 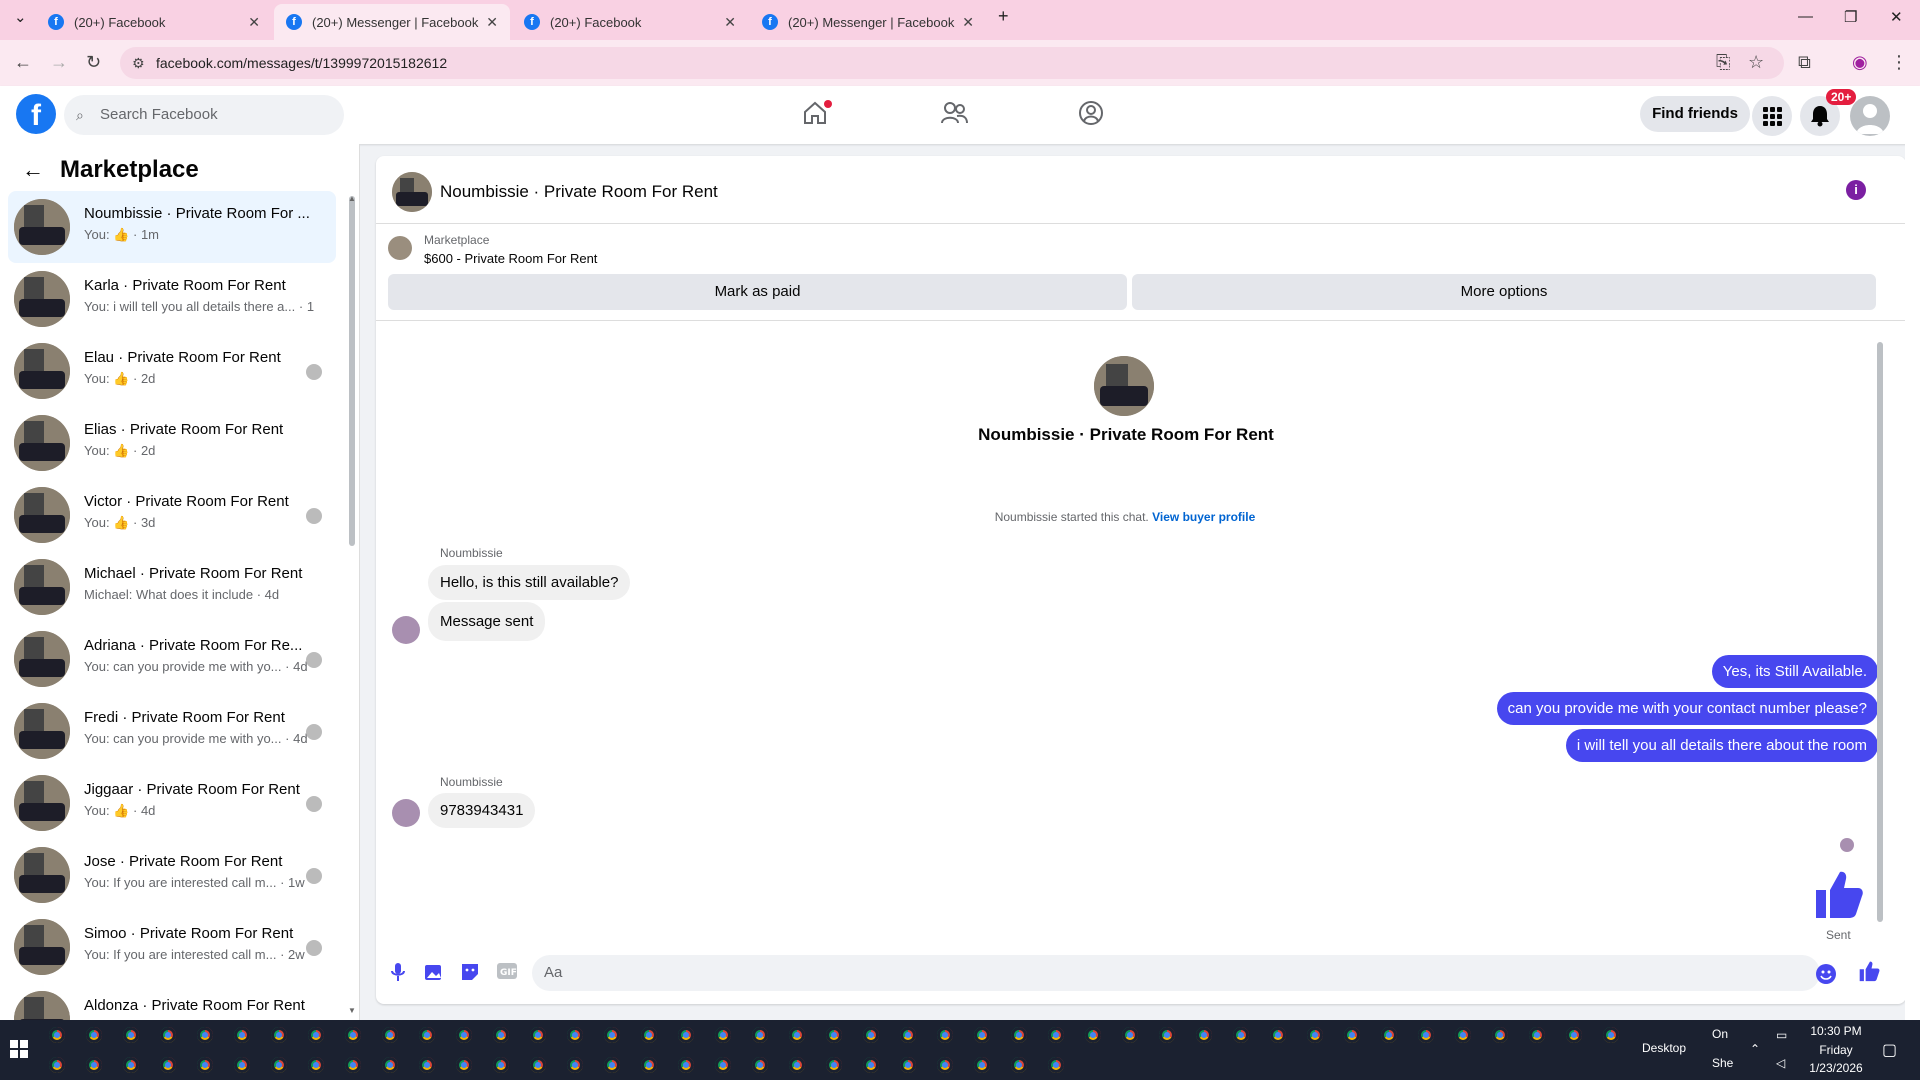 What do you see at coordinates (757, 292) in the screenshot?
I see `mark-as-paid-button: Mark as paid` at bounding box center [757, 292].